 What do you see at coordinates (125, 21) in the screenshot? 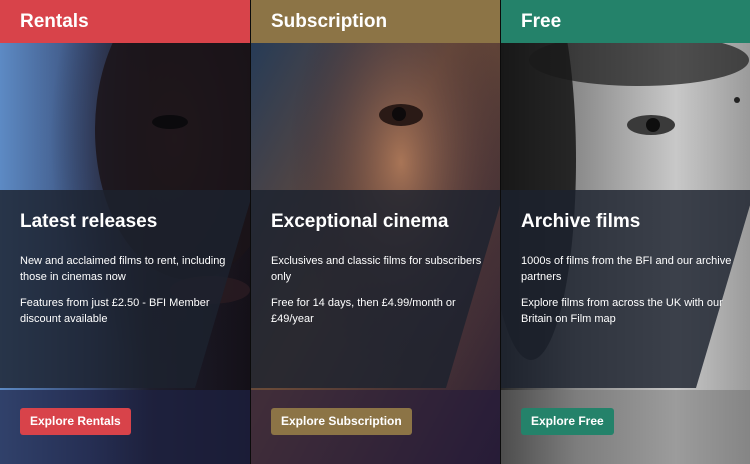
I see `rentals-tab-header: Rentals` at bounding box center [125, 21].